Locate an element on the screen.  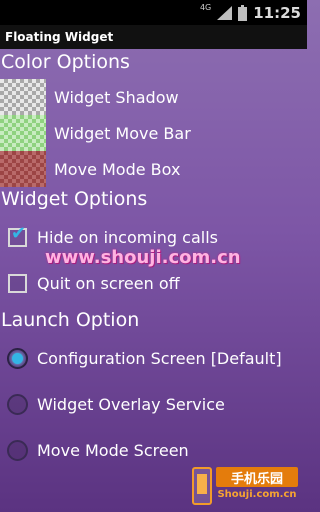
configuration-screen-radio is located at coordinates (17, 358).